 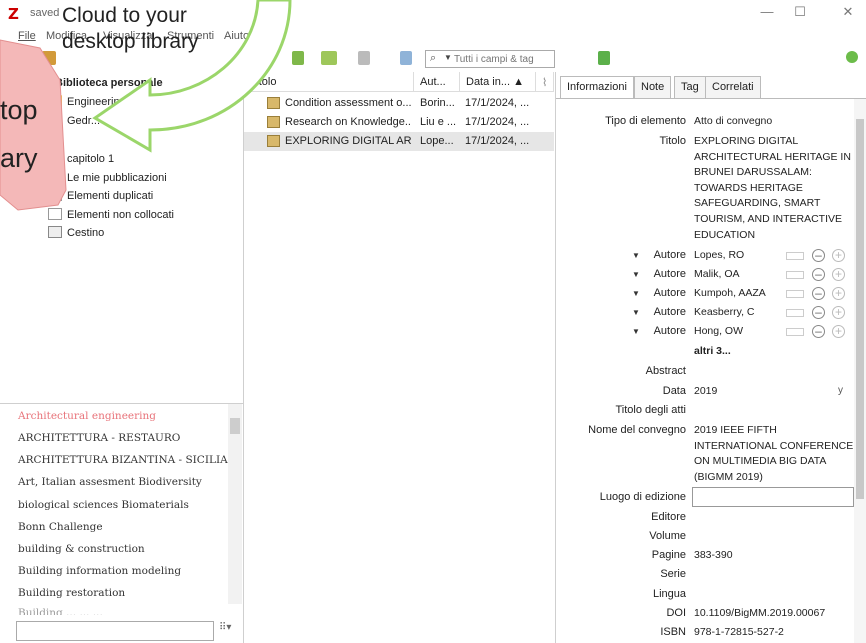 I want to click on search-field: ⌕ ▼, so click(x=490, y=59).